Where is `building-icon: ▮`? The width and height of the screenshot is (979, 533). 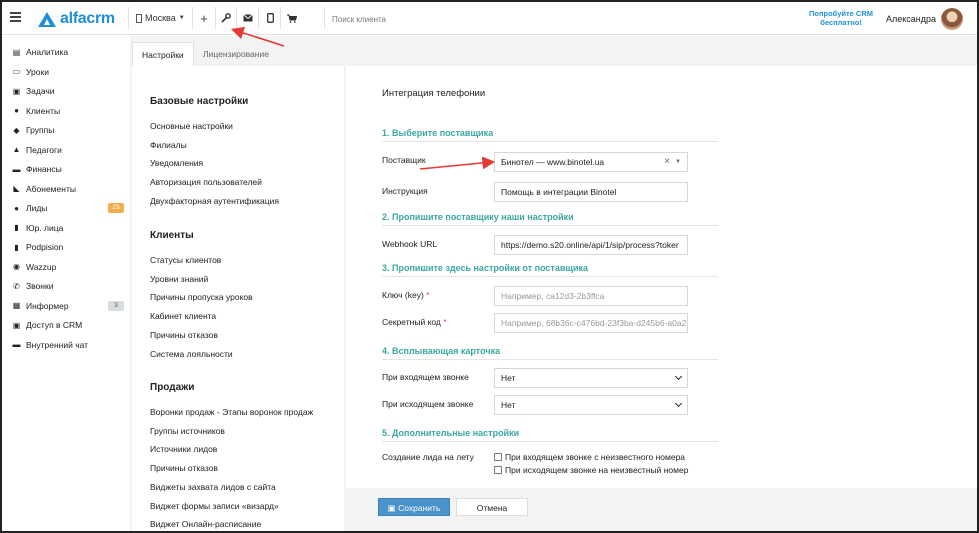 building-icon: ▮ is located at coordinates (16, 227).